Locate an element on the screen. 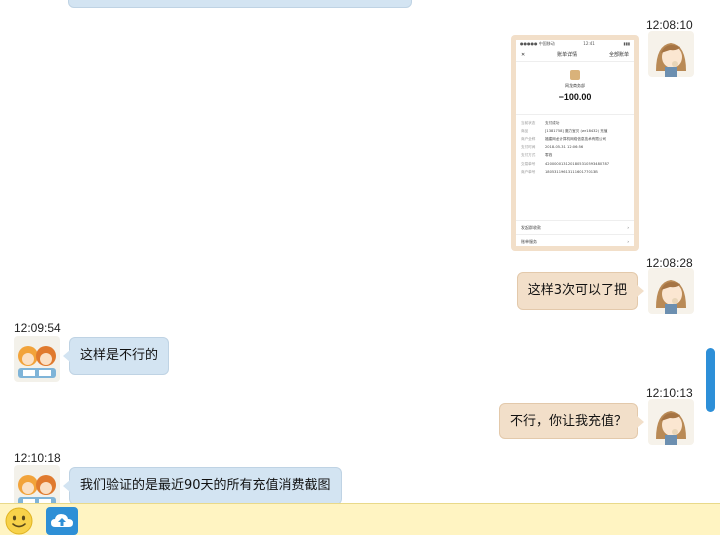  receipt-row-value: 福建网龙计算机网络信息技术有限公司 is located at coordinates (576, 138).